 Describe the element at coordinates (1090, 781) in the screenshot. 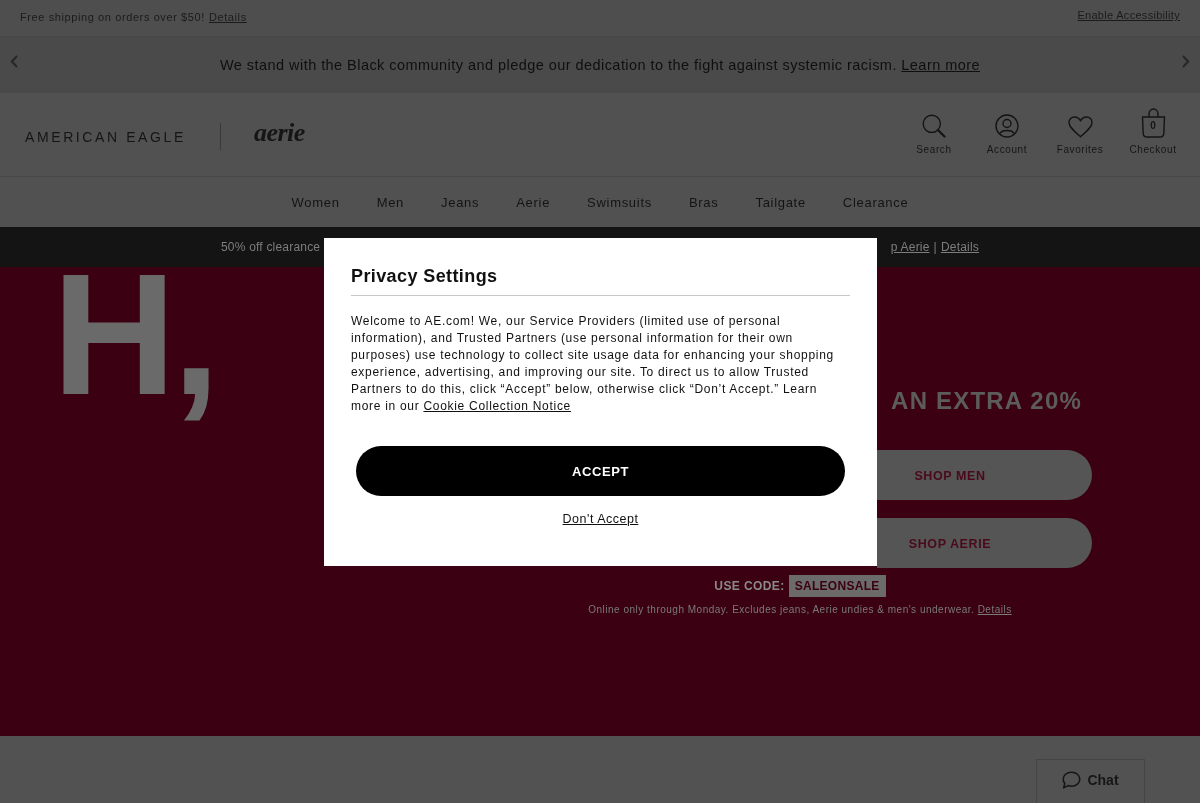

I see `chat-button: Chat` at that location.